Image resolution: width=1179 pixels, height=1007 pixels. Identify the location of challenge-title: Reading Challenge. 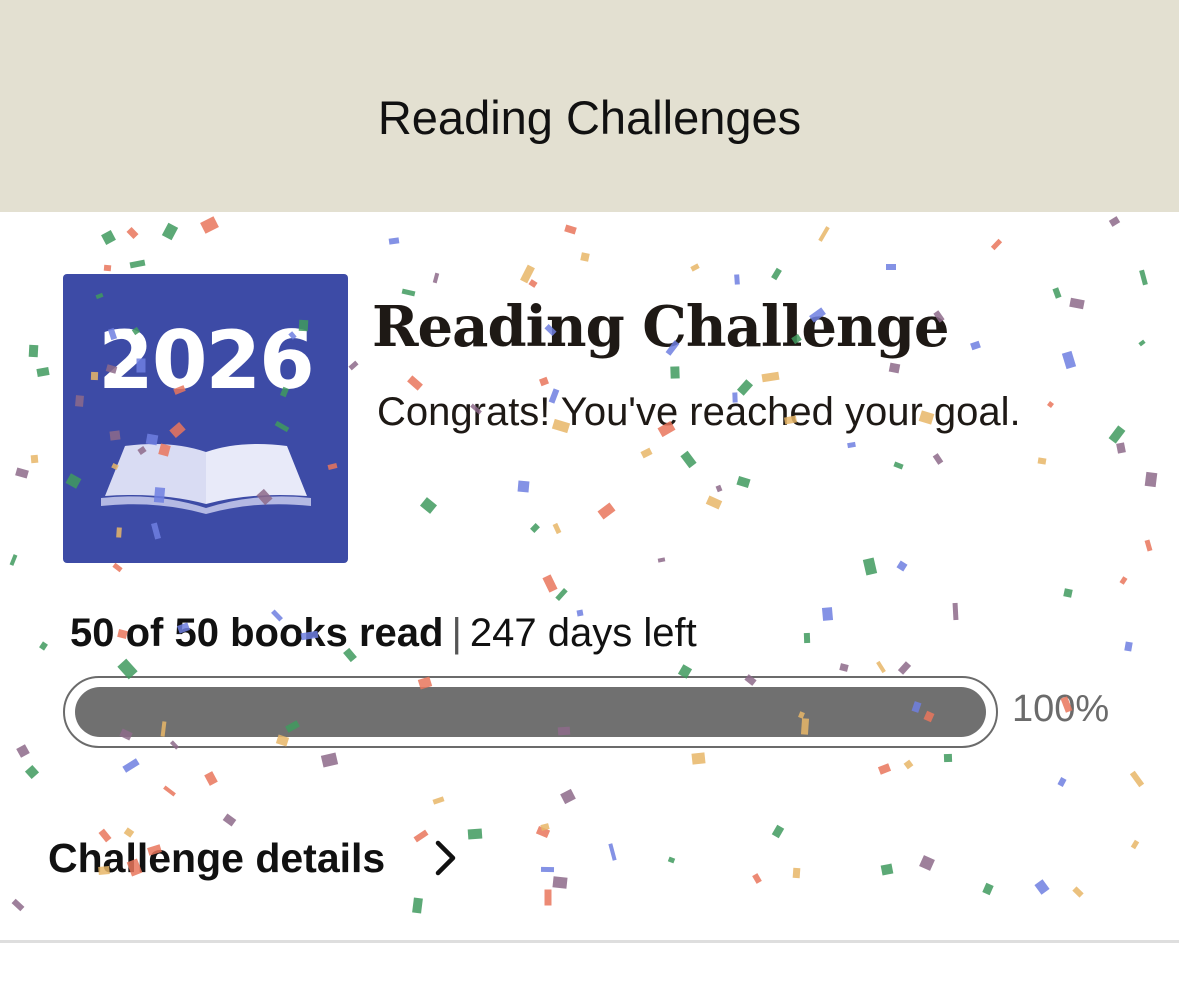
(660, 327).